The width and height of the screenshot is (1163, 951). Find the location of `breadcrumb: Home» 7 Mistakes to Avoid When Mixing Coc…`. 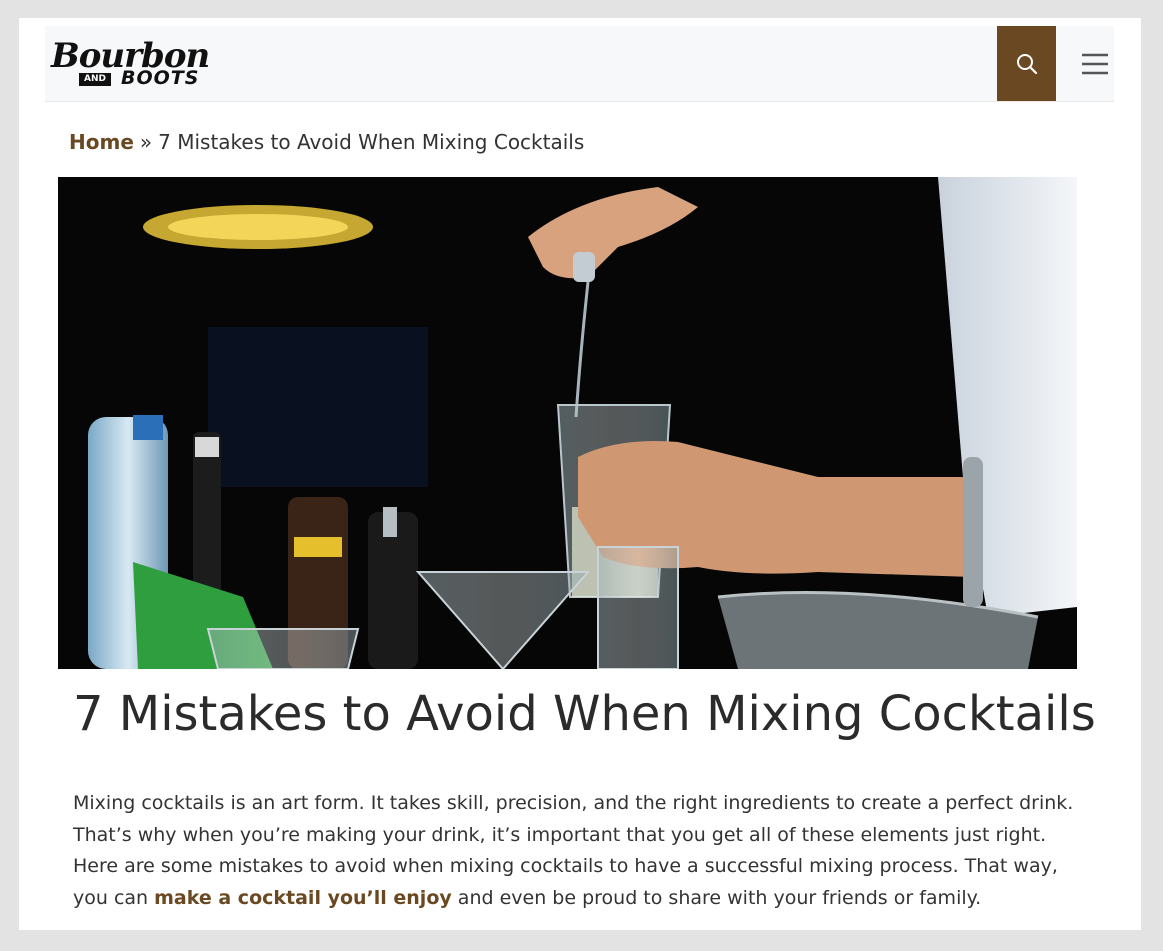

breadcrumb: Home» 7 Mistakes to Avoid When Mixing Coc… is located at coordinates (326, 142).